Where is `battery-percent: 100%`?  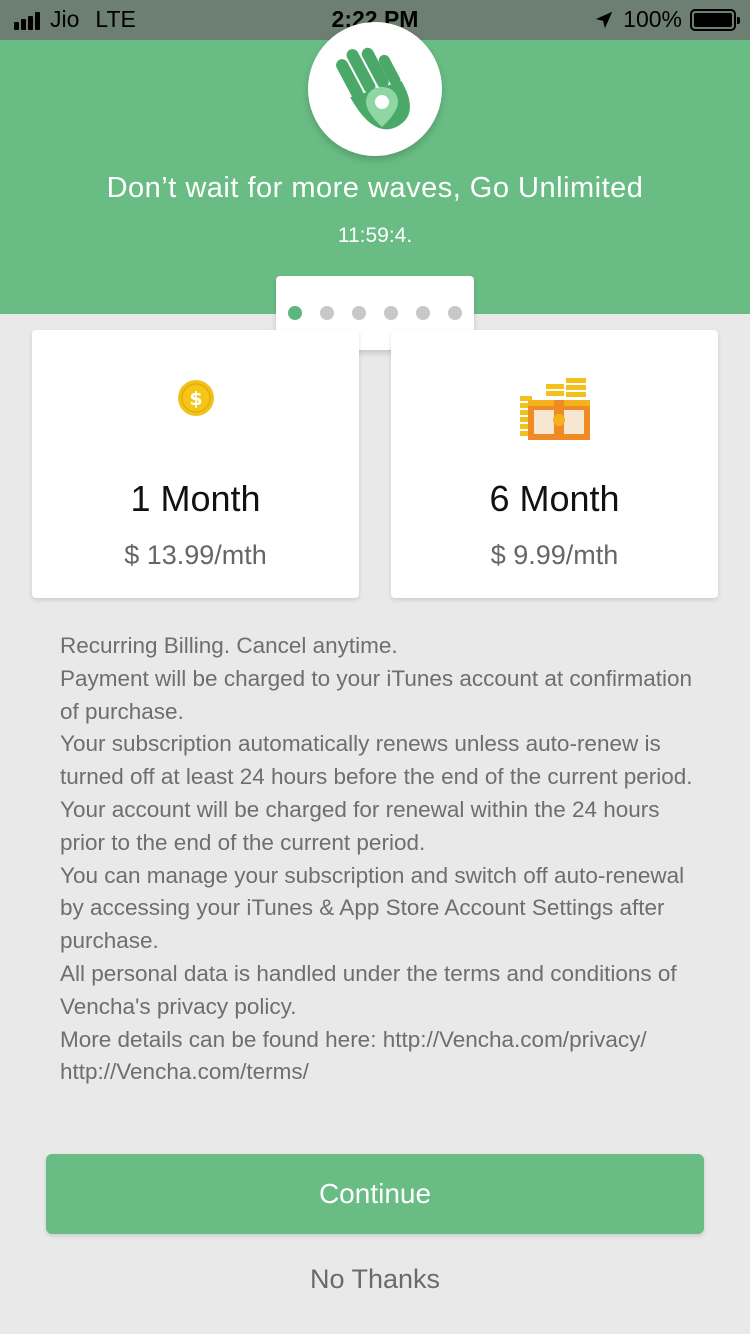 battery-percent: 100% is located at coordinates (652, 19).